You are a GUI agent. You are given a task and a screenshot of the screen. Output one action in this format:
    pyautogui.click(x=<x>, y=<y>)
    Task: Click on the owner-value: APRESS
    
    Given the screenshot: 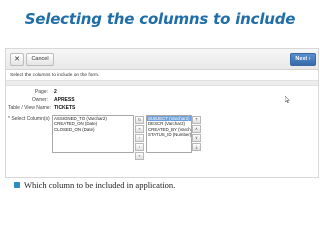 What is the action you would take?
    pyautogui.click(x=64, y=100)
    